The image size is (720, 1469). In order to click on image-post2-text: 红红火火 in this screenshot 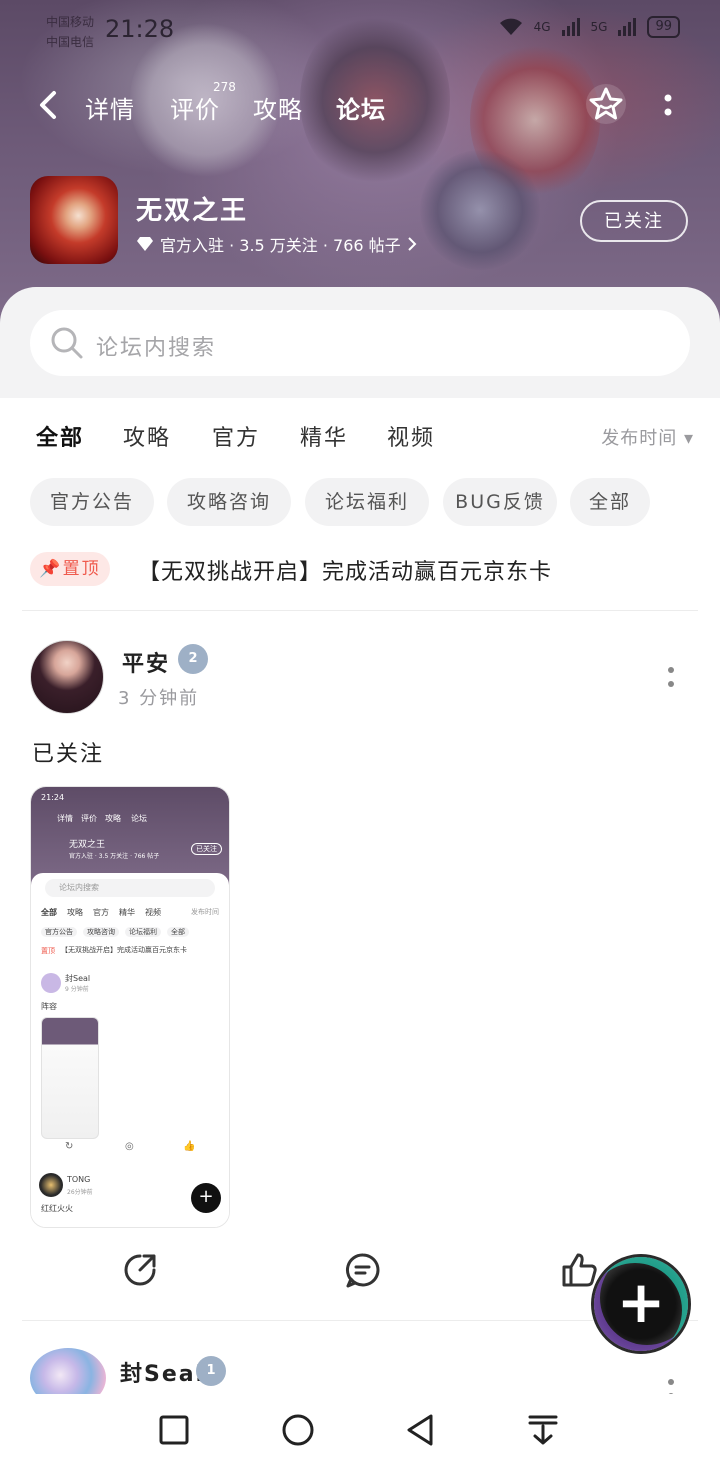, I will do `click(57, 1208)`.